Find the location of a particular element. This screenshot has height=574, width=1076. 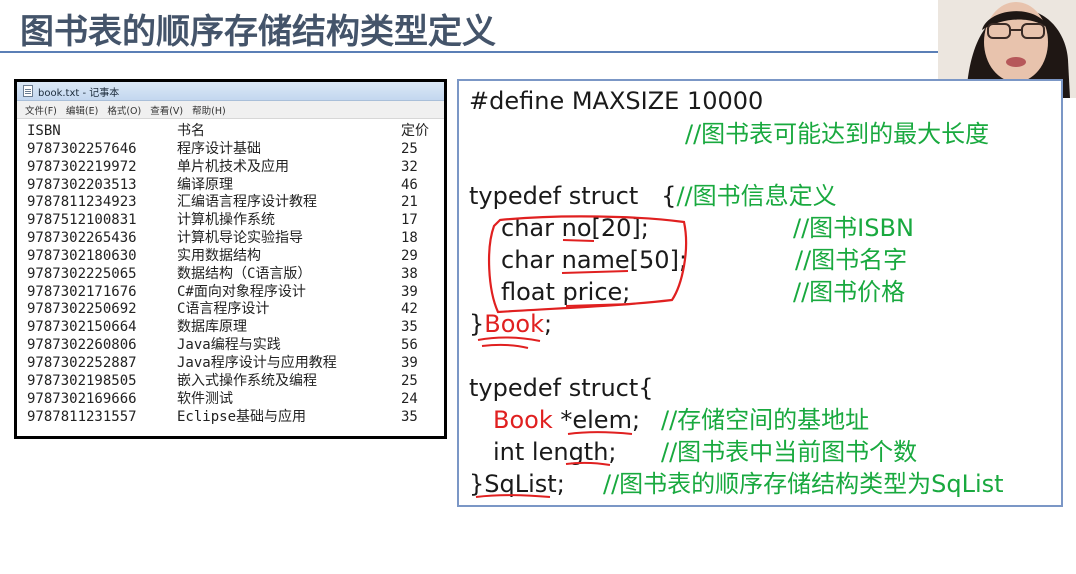

row-isbn: 9787302257646 is located at coordinates (82, 148).